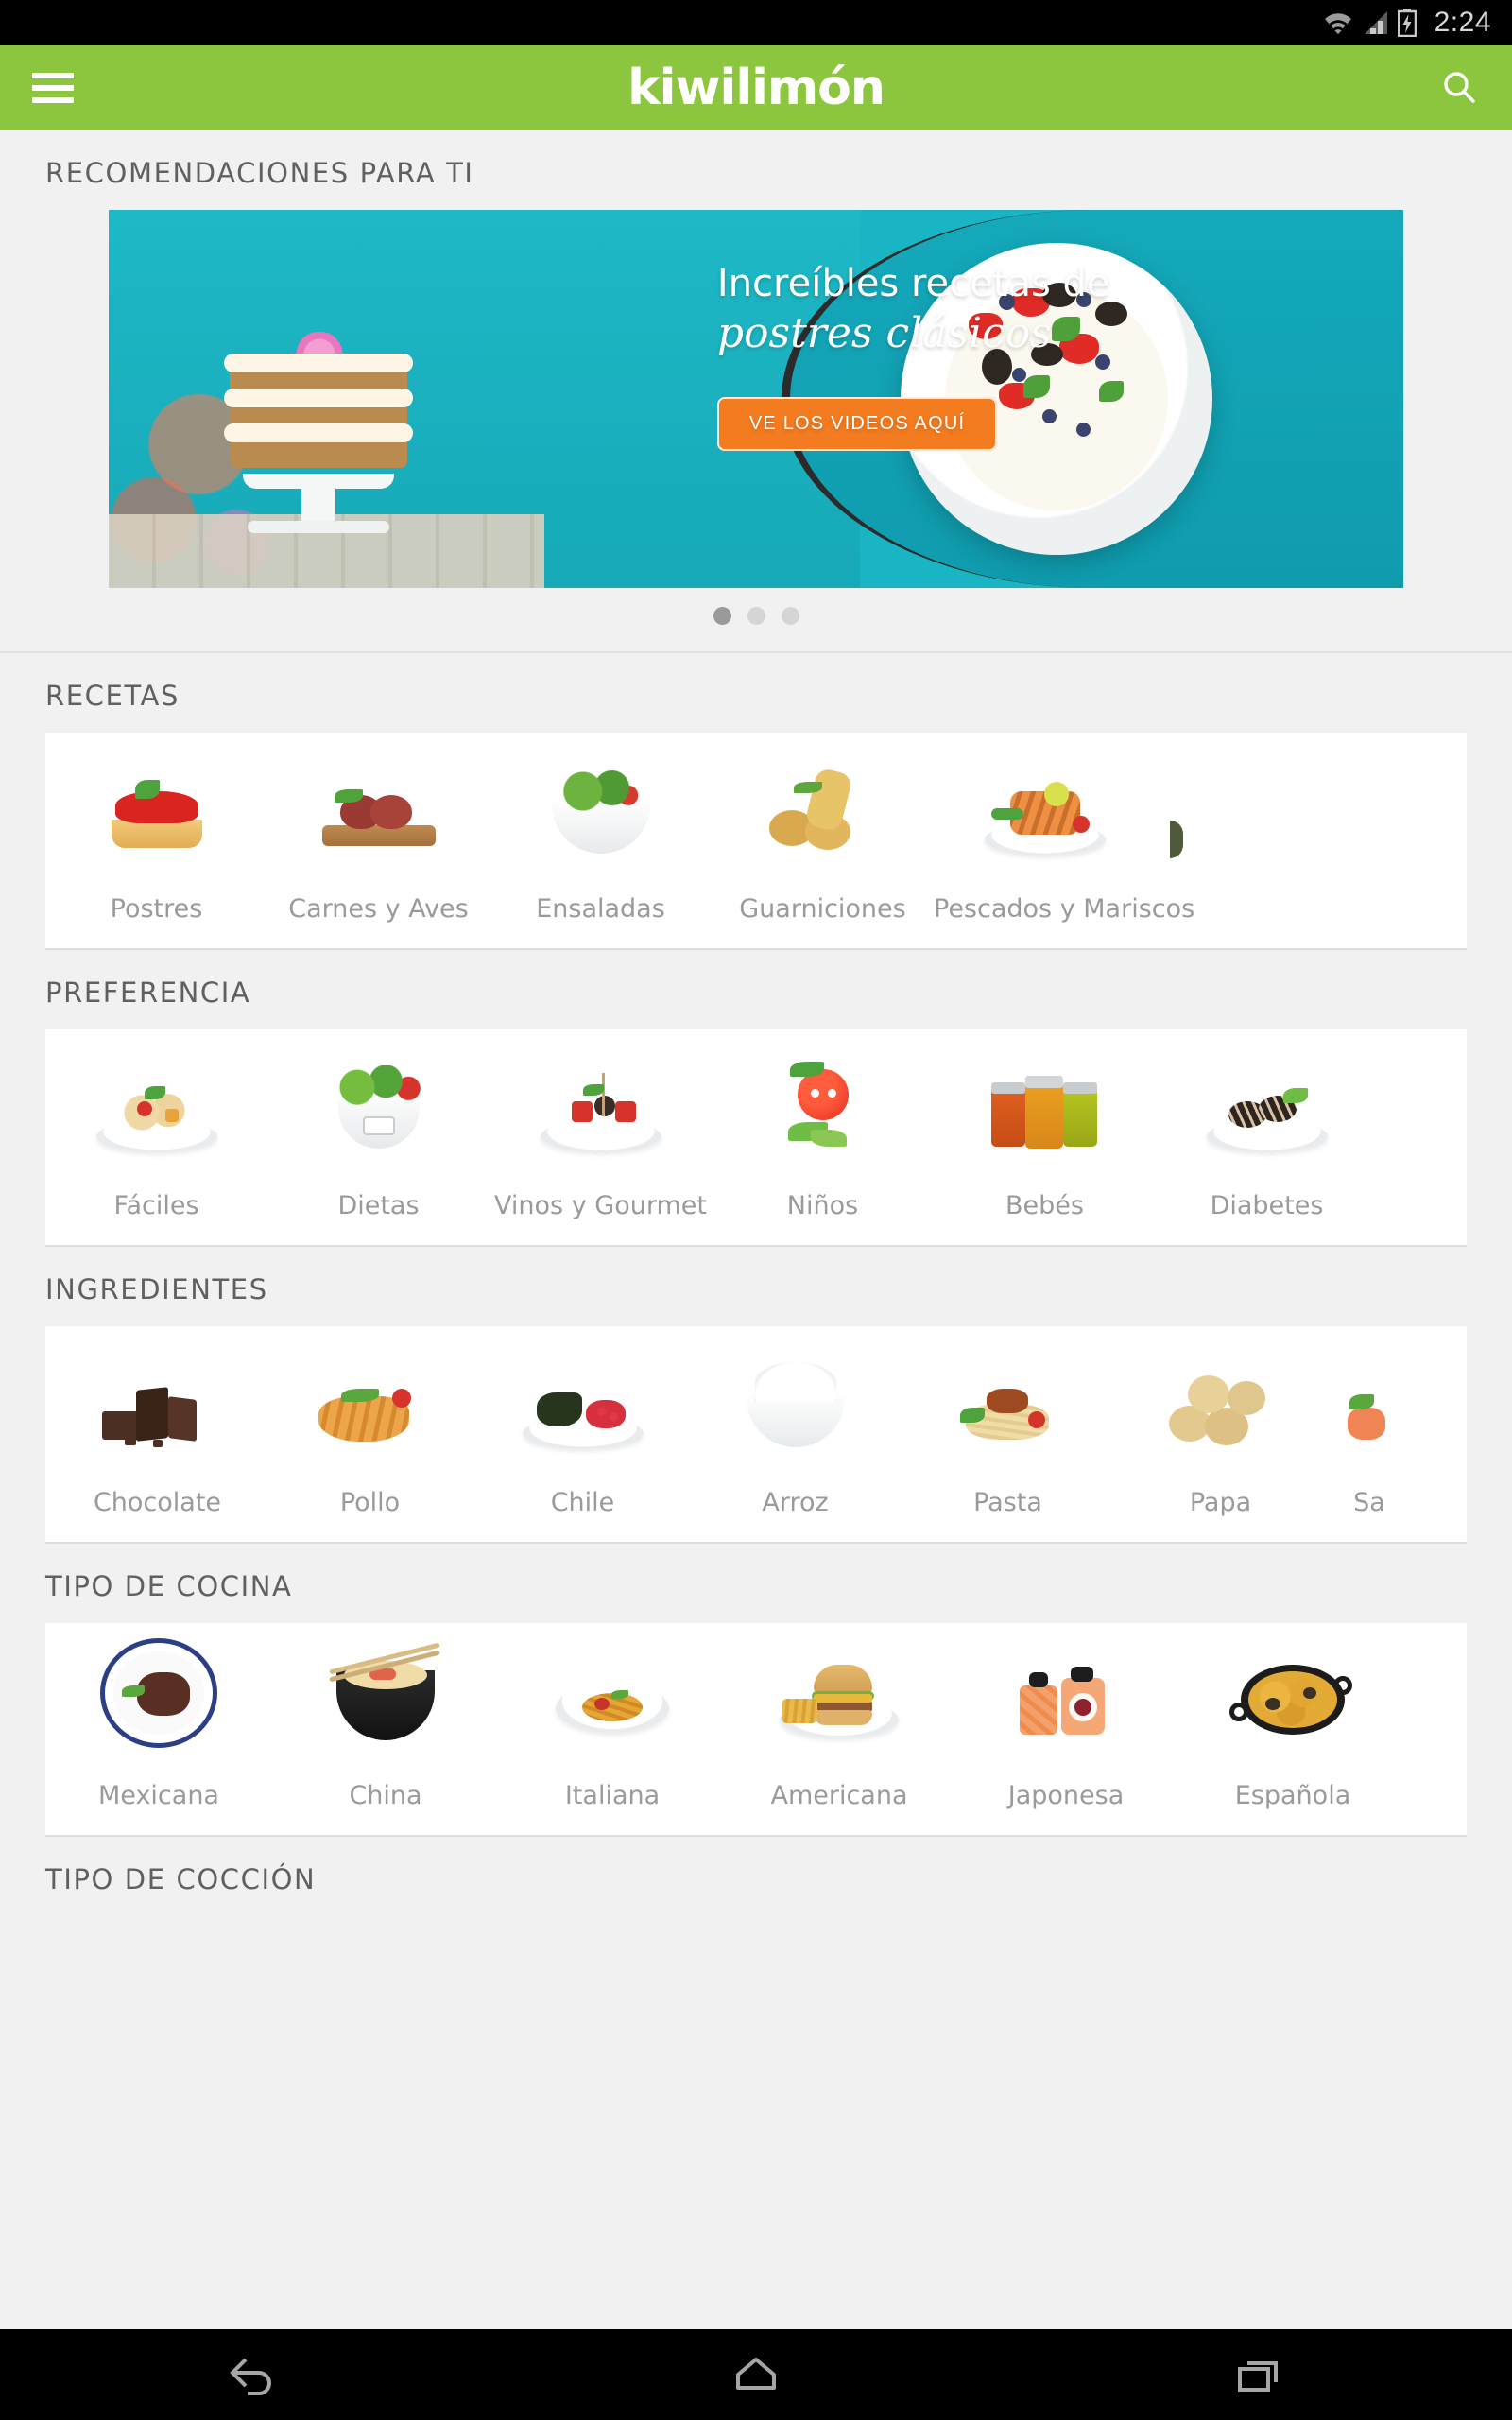 The image size is (1512, 2420). Describe the element at coordinates (1369, 1402) in the screenshot. I see `salmon-icon` at that location.